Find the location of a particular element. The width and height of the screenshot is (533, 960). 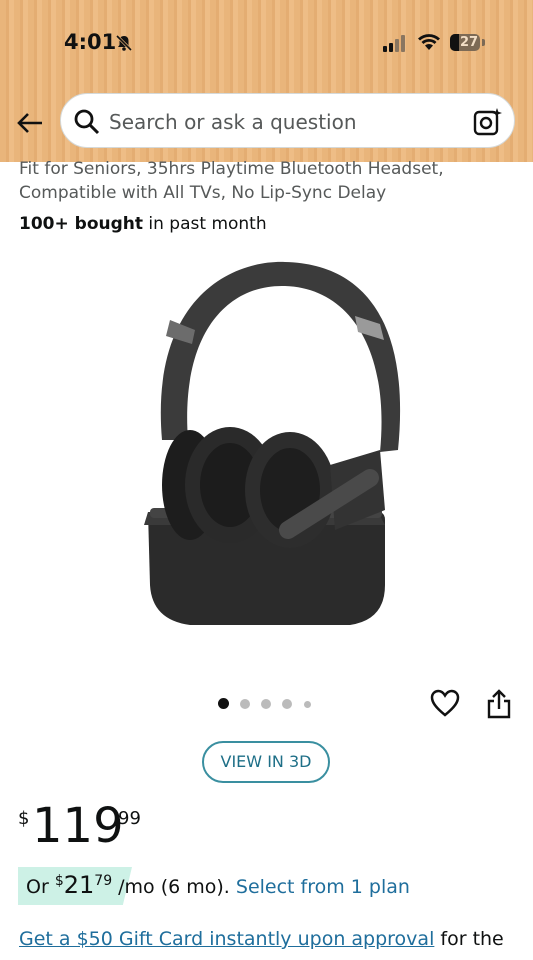

battery-level: 27 is located at coordinates (469, 42).